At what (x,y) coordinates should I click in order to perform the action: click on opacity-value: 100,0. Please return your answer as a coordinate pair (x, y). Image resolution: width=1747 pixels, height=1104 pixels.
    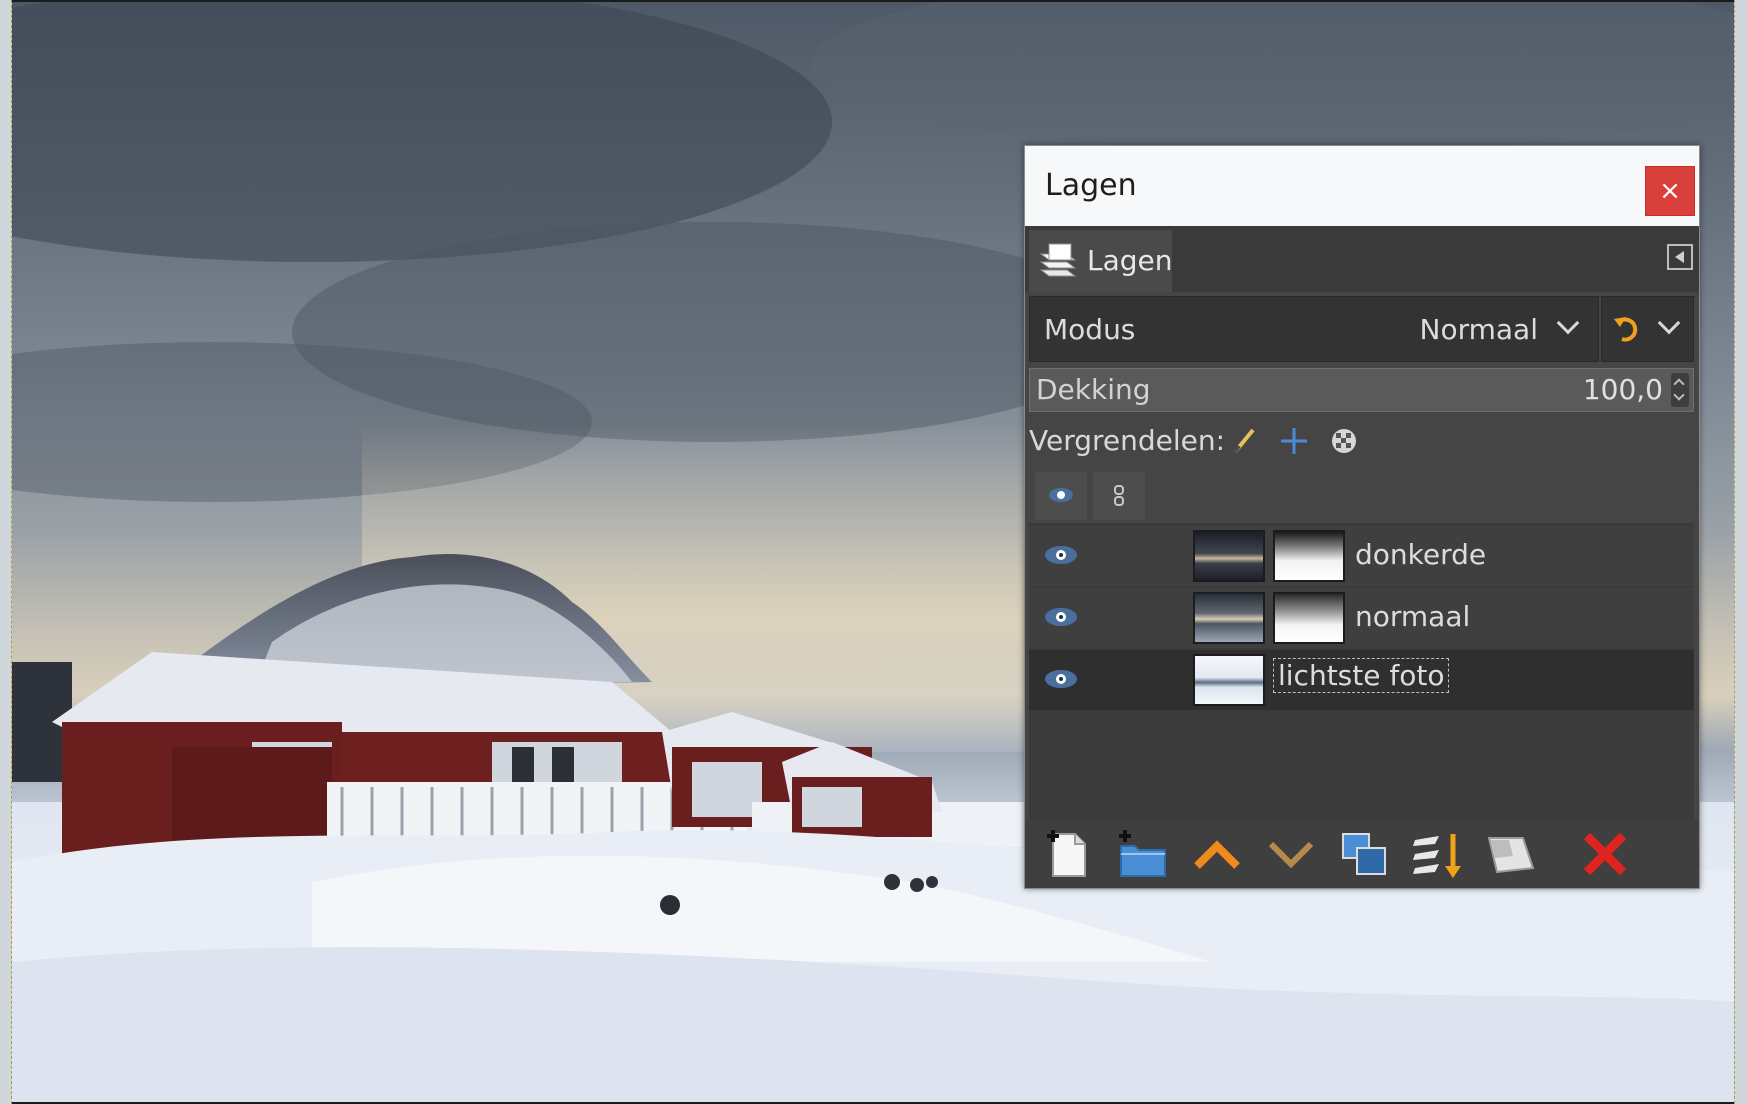
    Looking at the image, I should click on (1622, 389).